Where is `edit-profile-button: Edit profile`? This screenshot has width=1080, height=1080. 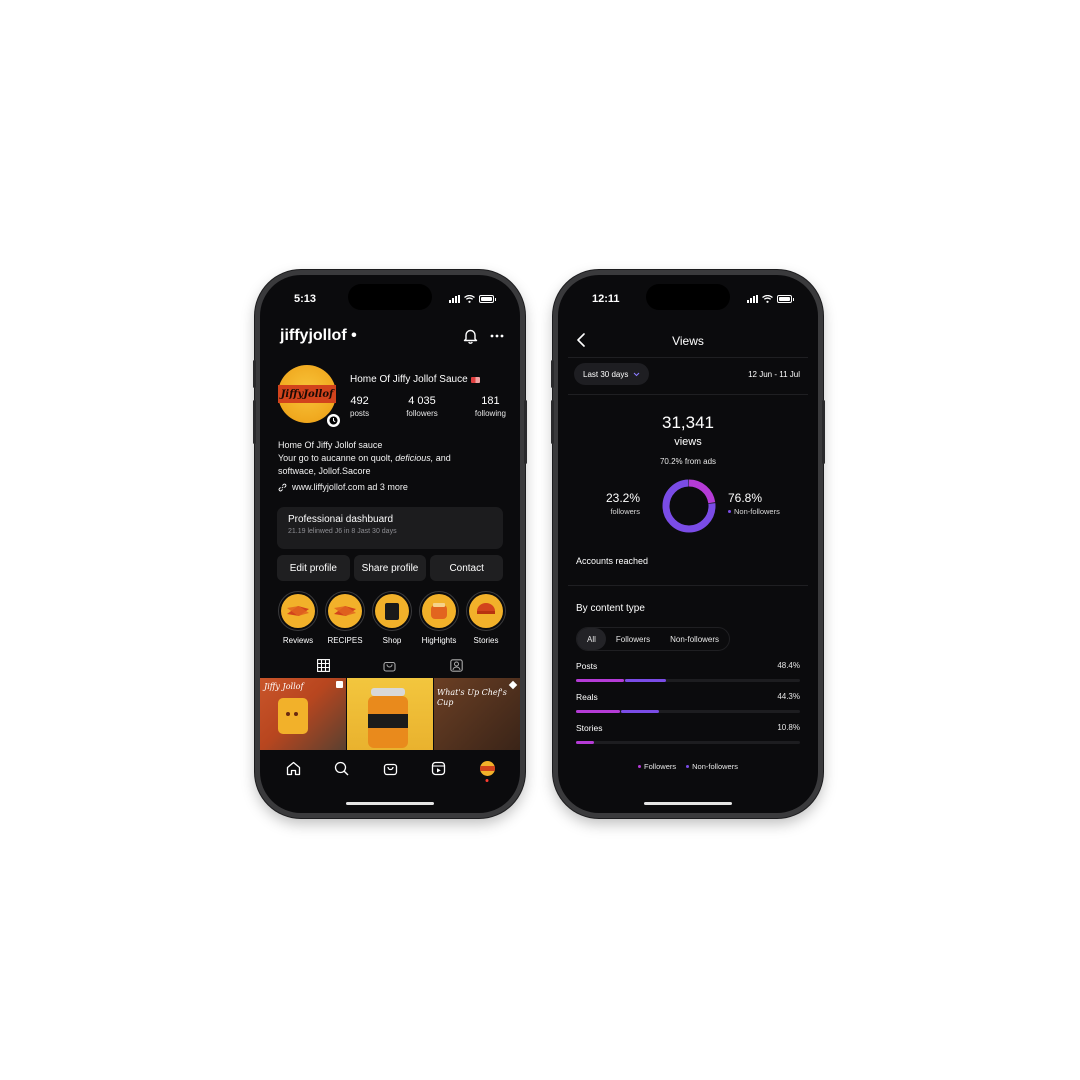
edit-profile-button: Edit profile is located at coordinates (313, 568).